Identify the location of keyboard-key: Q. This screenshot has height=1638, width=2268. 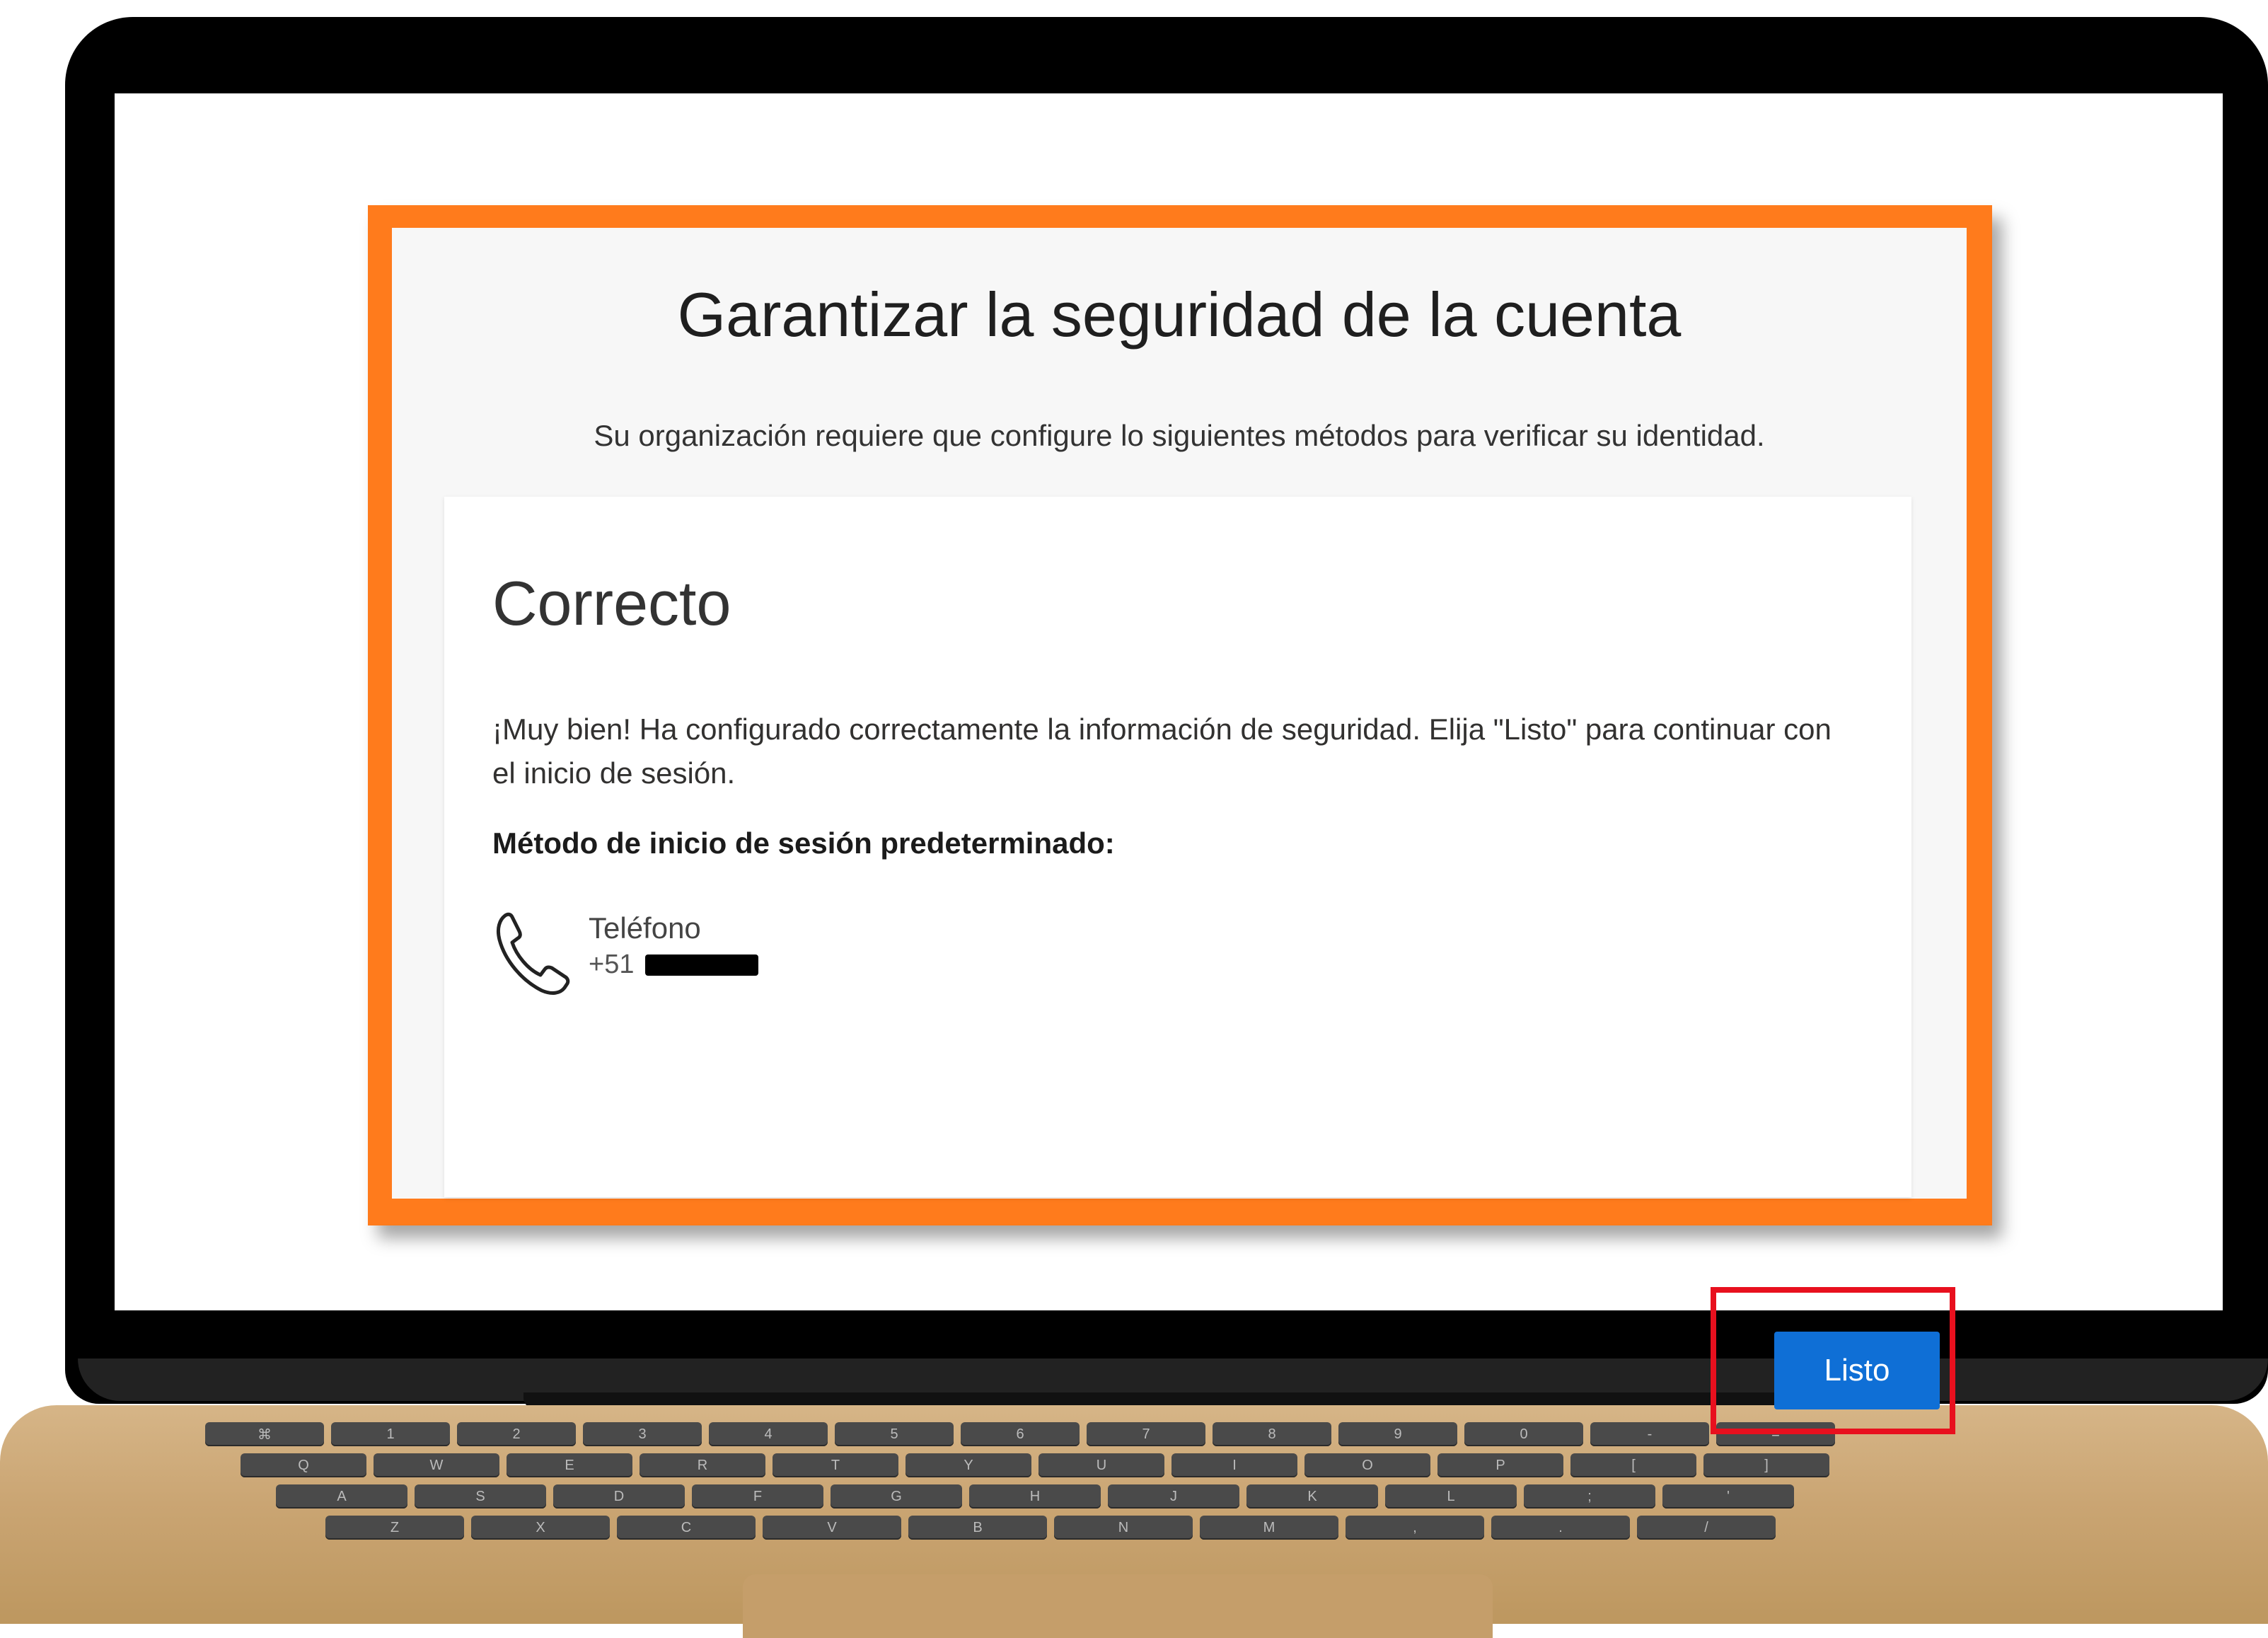
(303, 1465).